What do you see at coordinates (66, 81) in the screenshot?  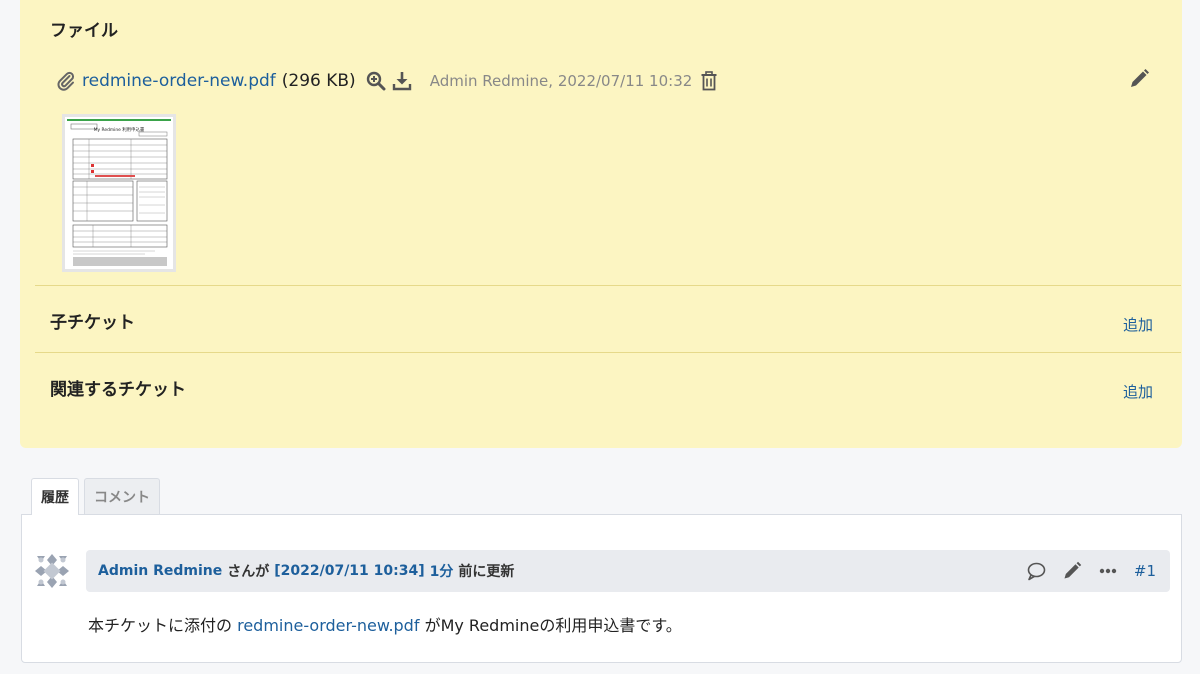 I see `paperclip-icon` at bounding box center [66, 81].